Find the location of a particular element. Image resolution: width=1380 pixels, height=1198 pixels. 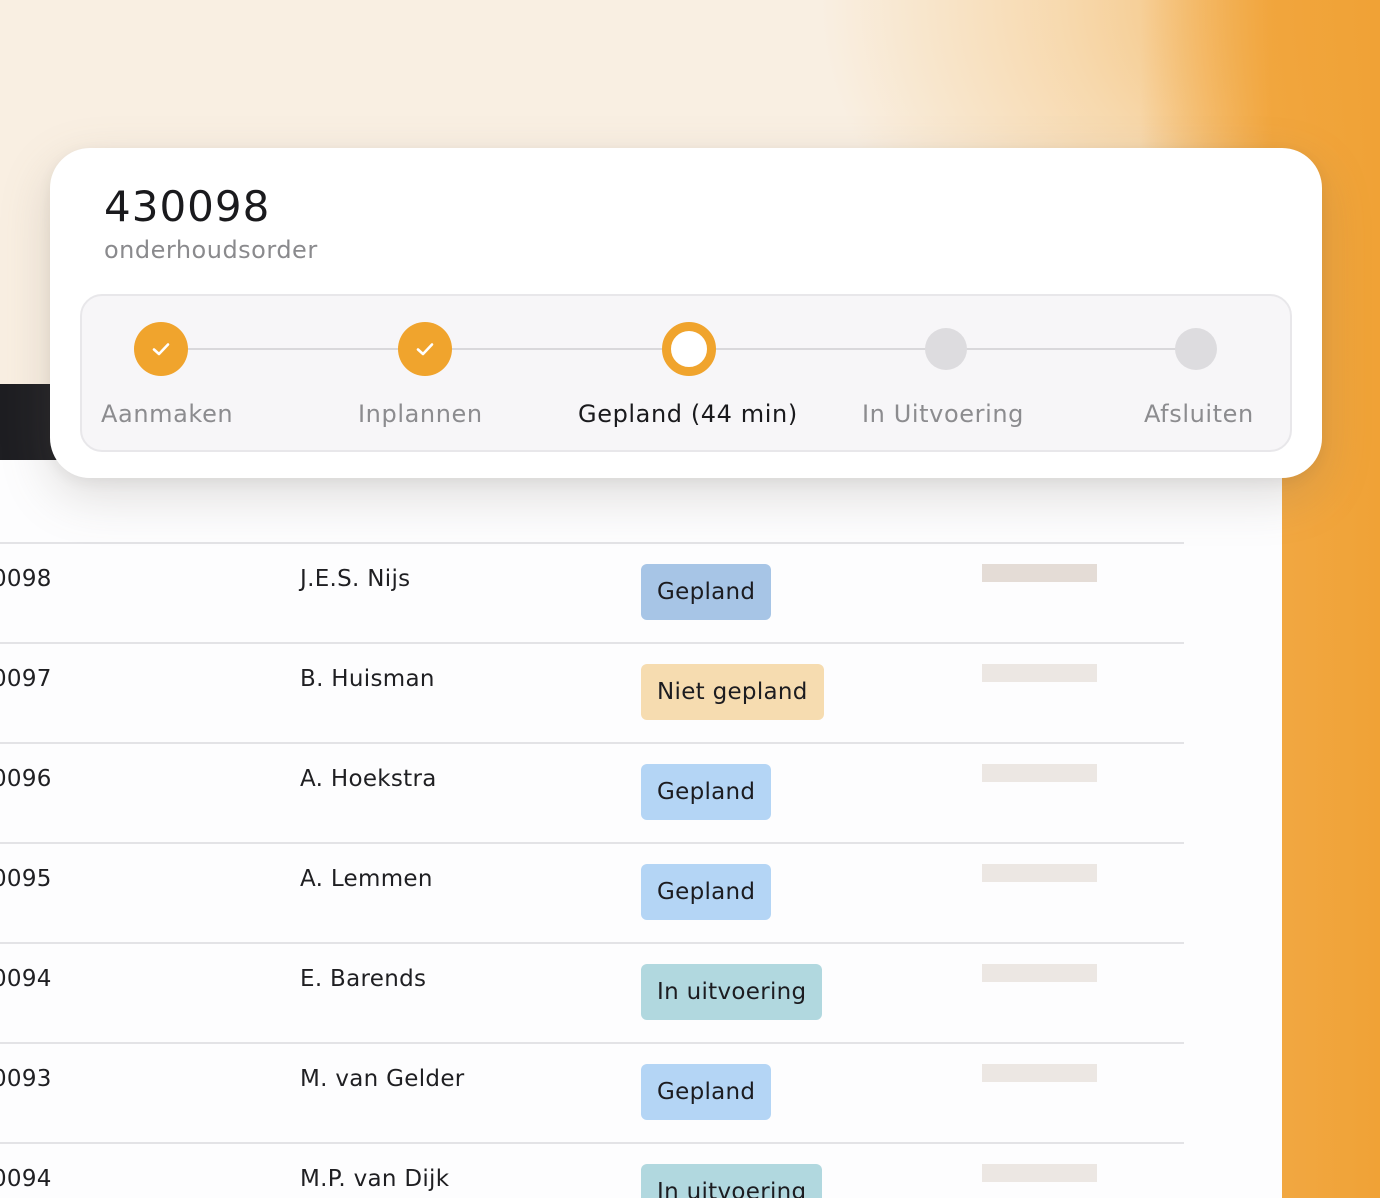

technician-name-cell: E. Barends is located at coordinates (363, 979).